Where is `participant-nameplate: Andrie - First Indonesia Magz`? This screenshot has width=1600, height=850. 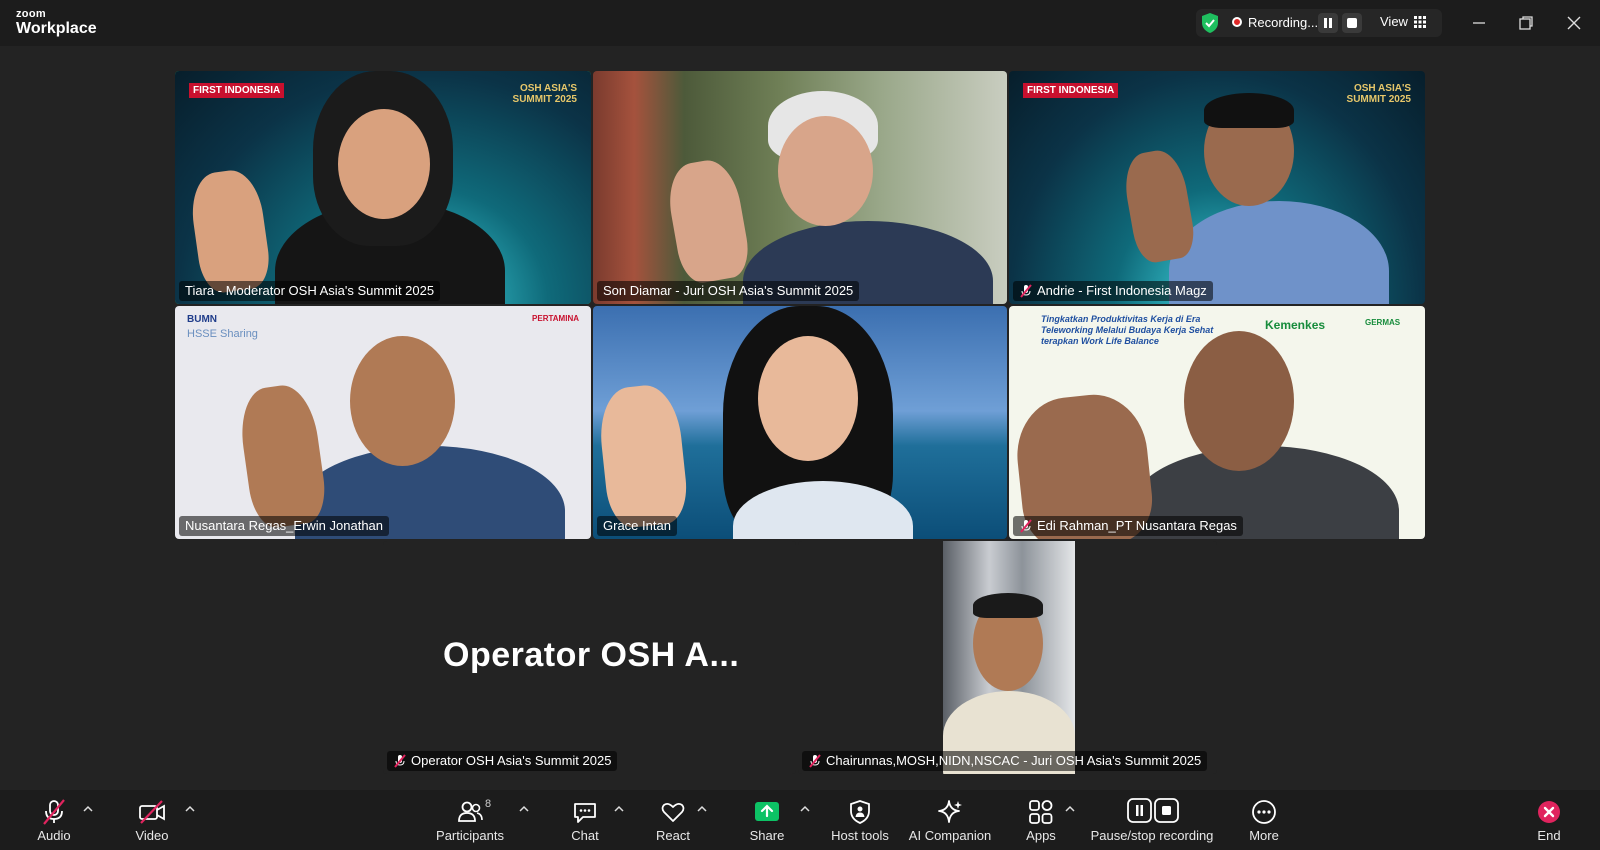
participant-nameplate: Andrie - First Indonesia Magz is located at coordinates (1113, 291).